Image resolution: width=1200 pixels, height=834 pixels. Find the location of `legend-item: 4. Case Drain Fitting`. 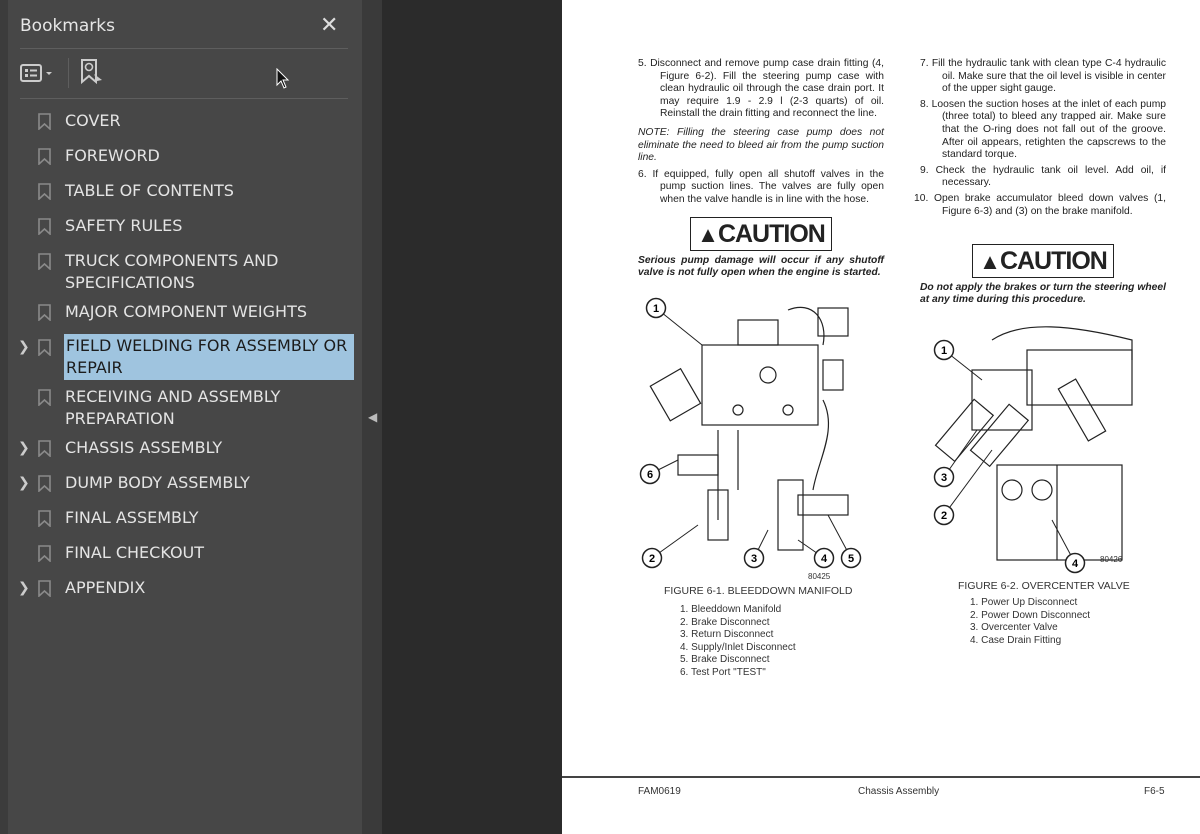

legend-item: 4. Case Drain Fitting is located at coordinates (1016, 640).